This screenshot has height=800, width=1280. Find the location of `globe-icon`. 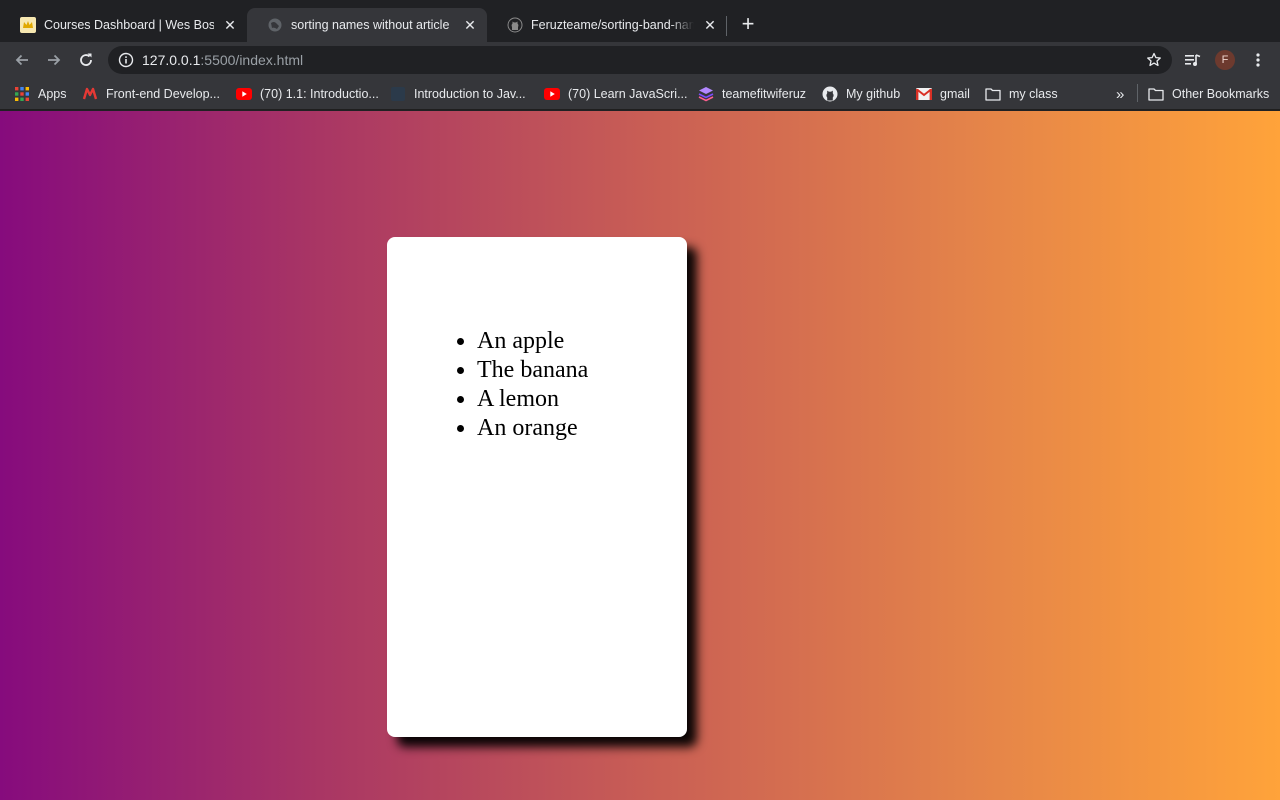

globe-icon is located at coordinates (275, 25).